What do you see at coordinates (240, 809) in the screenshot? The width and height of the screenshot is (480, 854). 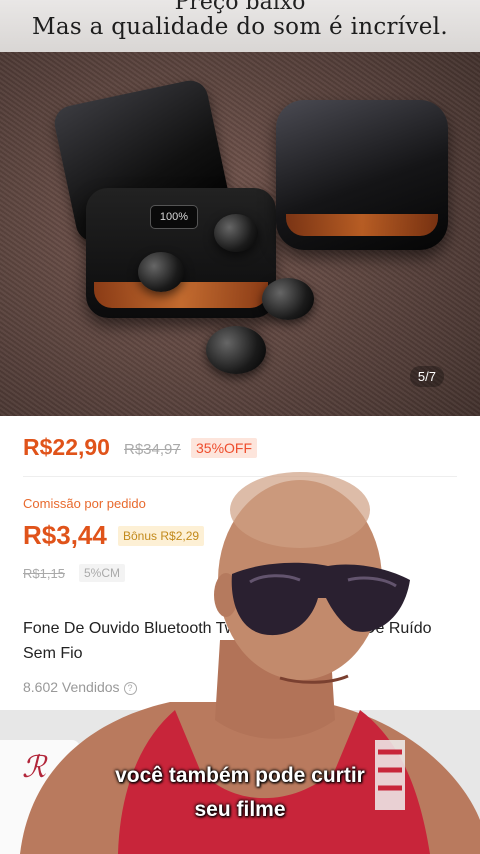 I see `video-subtitle-line-2: seu filme` at bounding box center [240, 809].